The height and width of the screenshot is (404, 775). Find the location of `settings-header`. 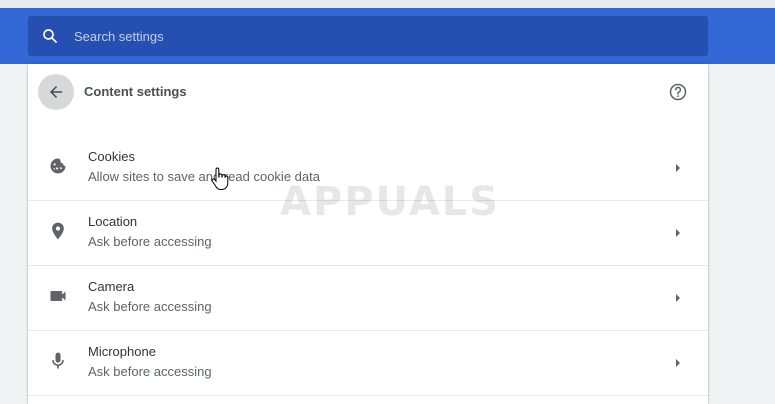

settings-header is located at coordinates (387, 36).